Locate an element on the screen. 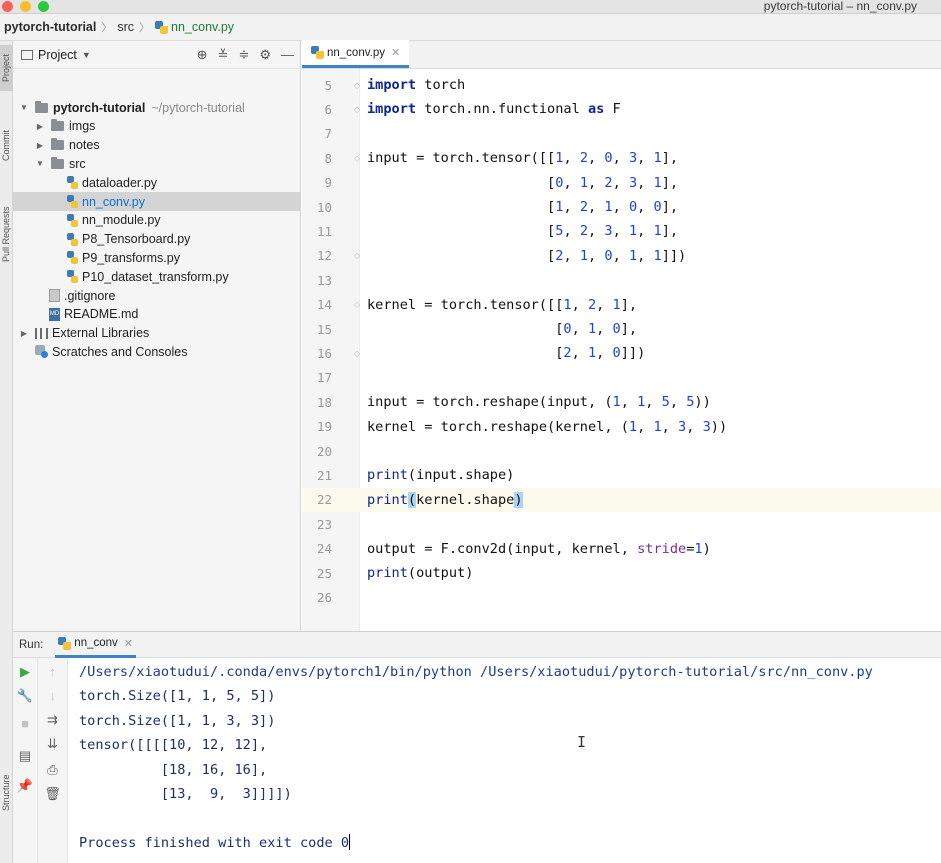  code-line: 21 print(input.shape) is located at coordinates (621, 475).